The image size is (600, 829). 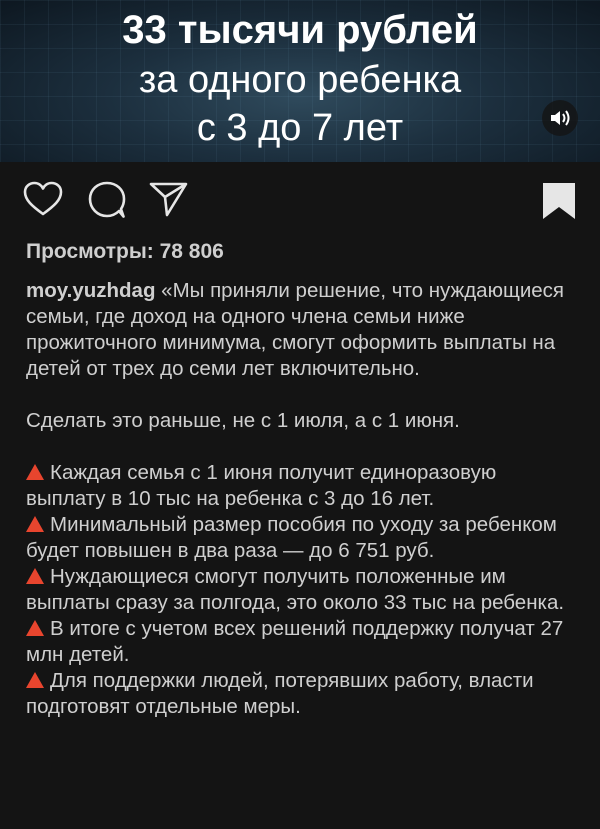 I want to click on bookmark-icon, so click(x=559, y=201).